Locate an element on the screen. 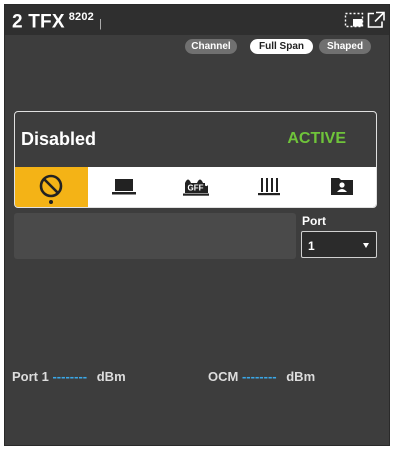 The image size is (395, 450). mode-gff-button: GFF is located at coordinates (196, 187).